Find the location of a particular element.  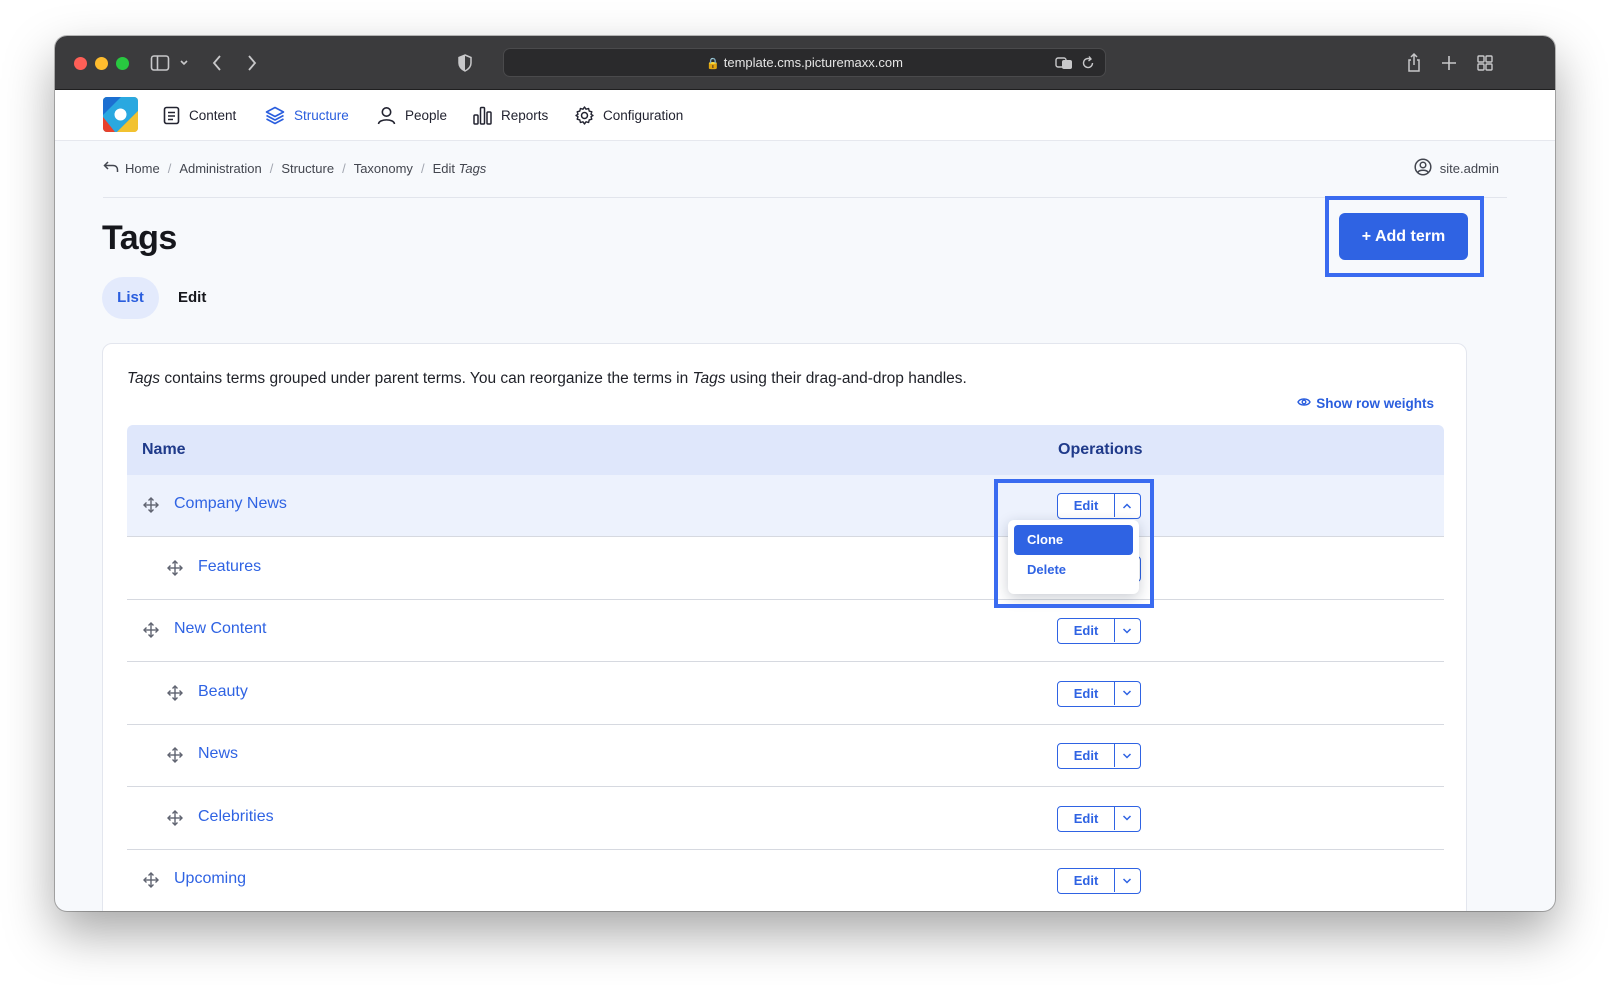

table-row: Celebrities Edit is located at coordinates (785, 819).